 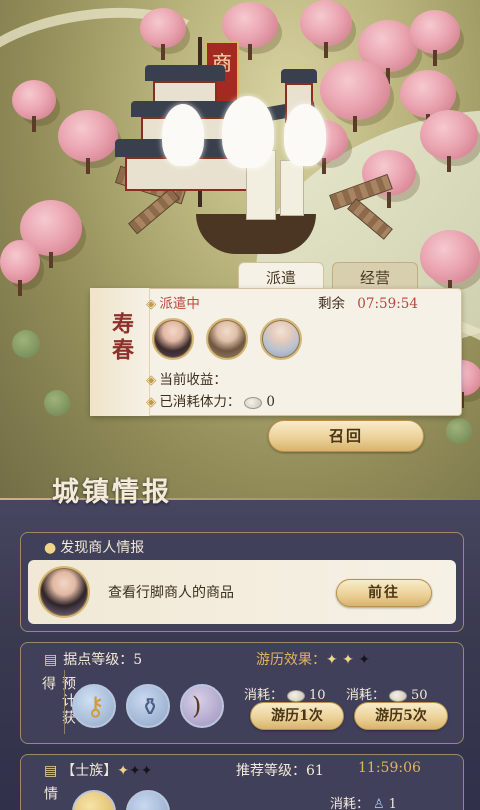 I want to click on cost-value-1: 10, so click(x=317, y=695).